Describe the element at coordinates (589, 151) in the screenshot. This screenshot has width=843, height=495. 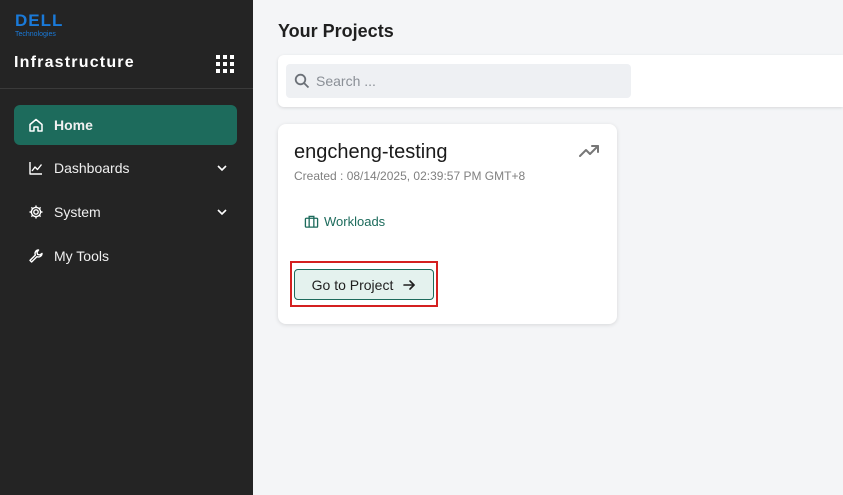
I see `trending-up-icon` at that location.